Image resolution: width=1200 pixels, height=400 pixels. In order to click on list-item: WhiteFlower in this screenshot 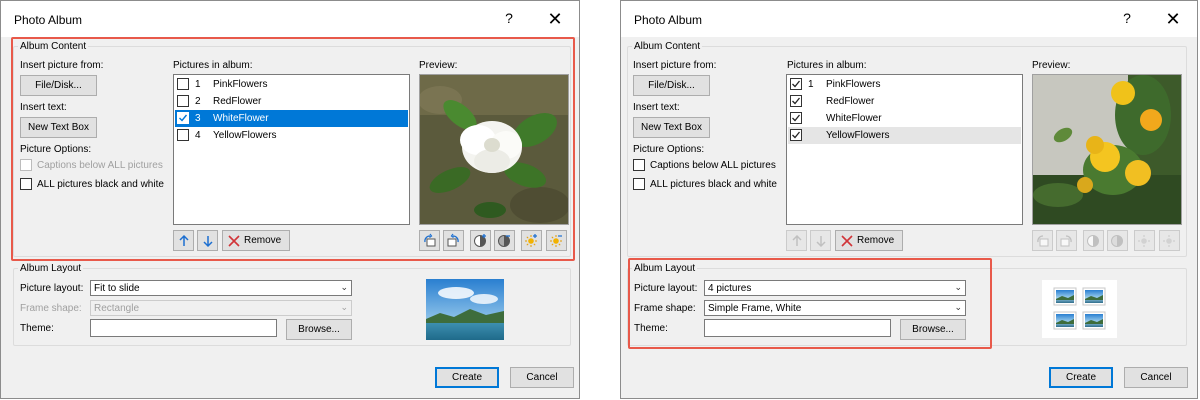, I will do `click(904, 118)`.